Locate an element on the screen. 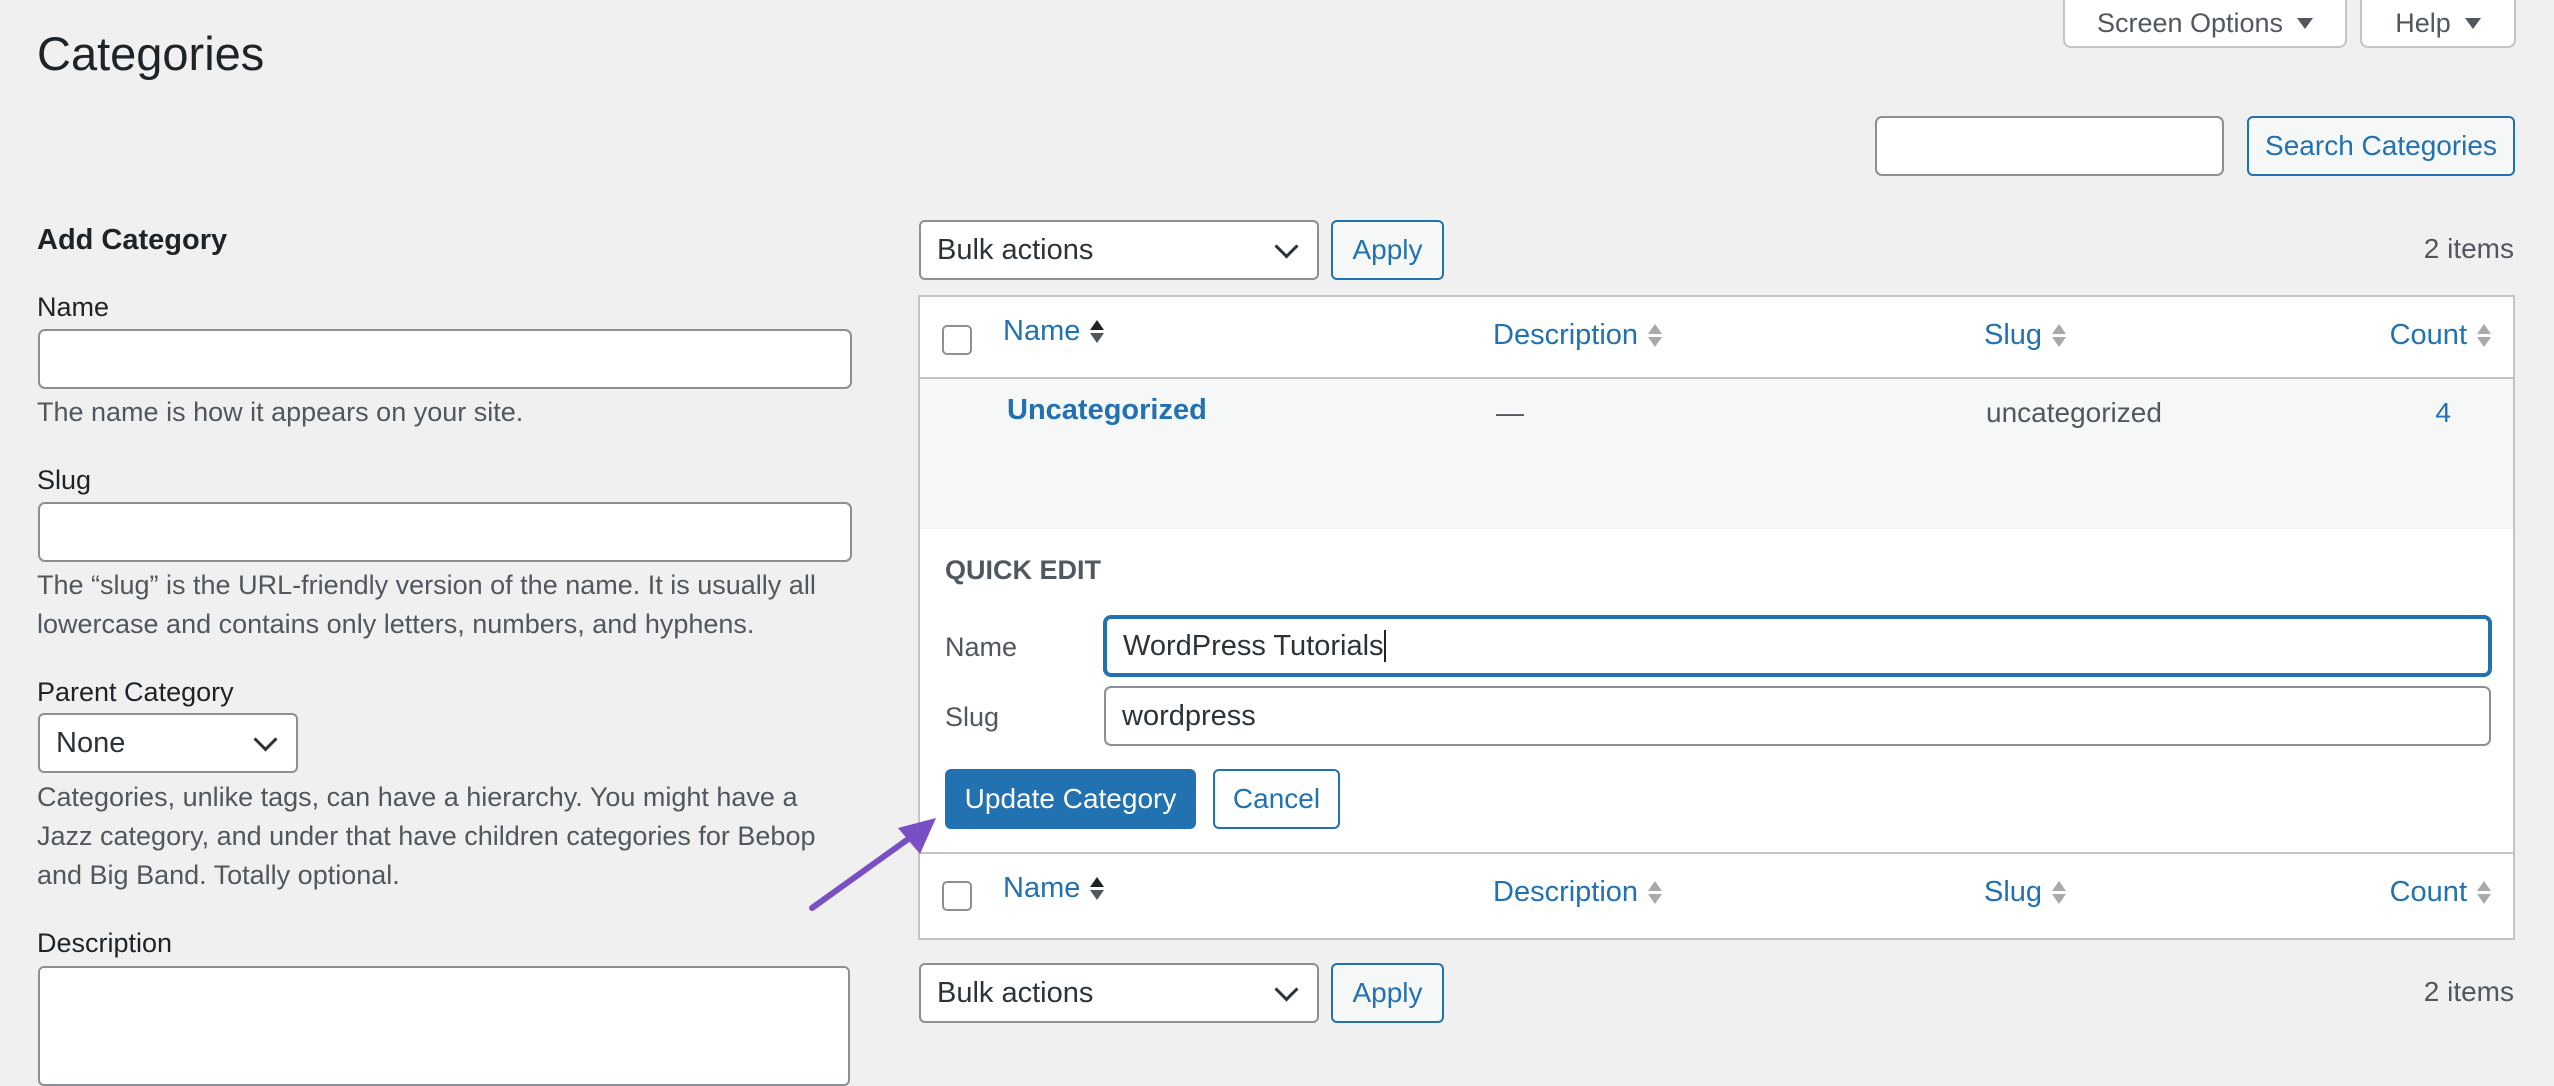 The height and width of the screenshot is (1086, 2554). name-label: Name is located at coordinates (73, 307).